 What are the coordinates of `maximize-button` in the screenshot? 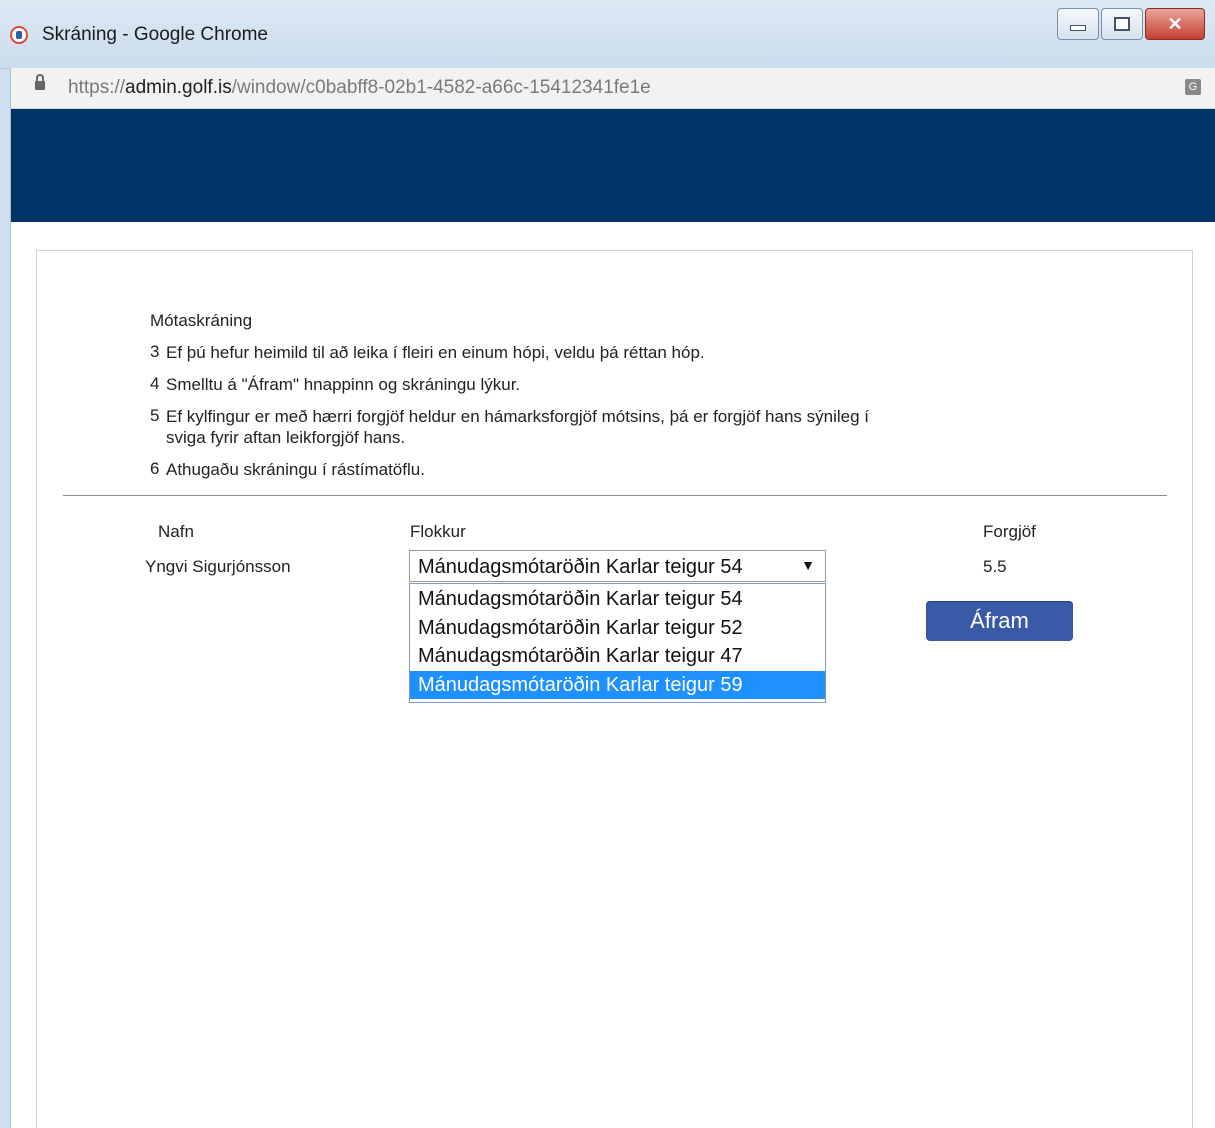 It's located at (1122, 24).